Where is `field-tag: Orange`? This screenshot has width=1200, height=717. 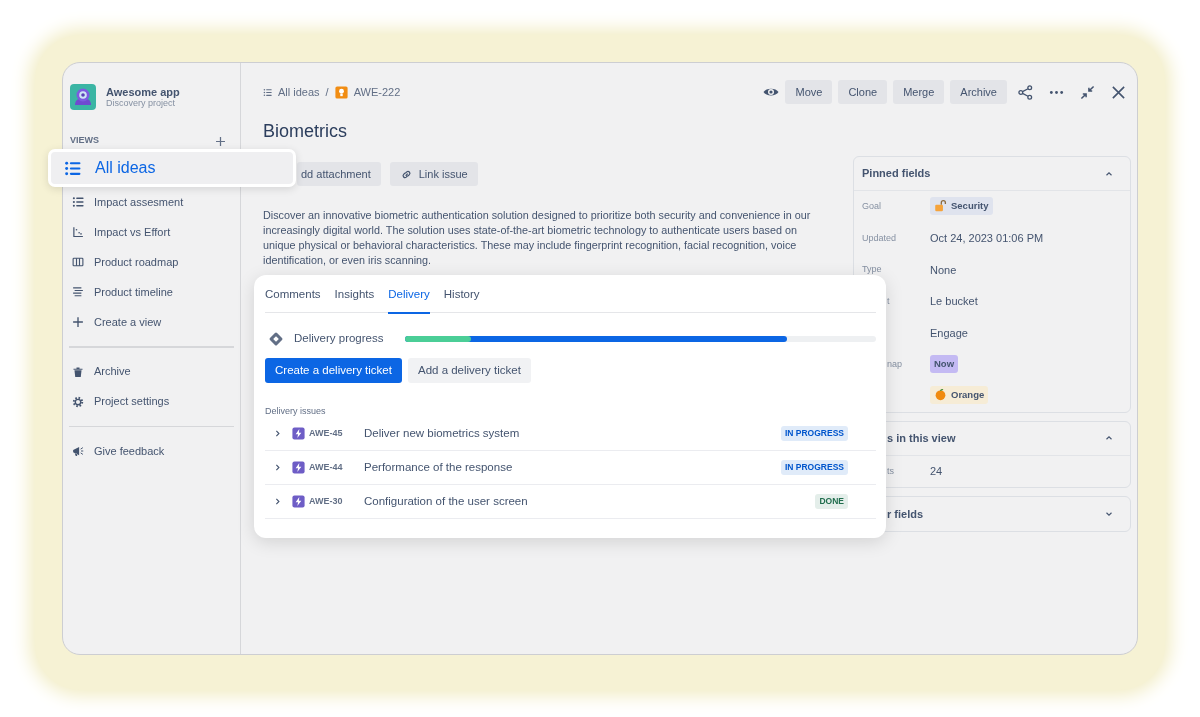
field-tag: Orange is located at coordinates (959, 394).